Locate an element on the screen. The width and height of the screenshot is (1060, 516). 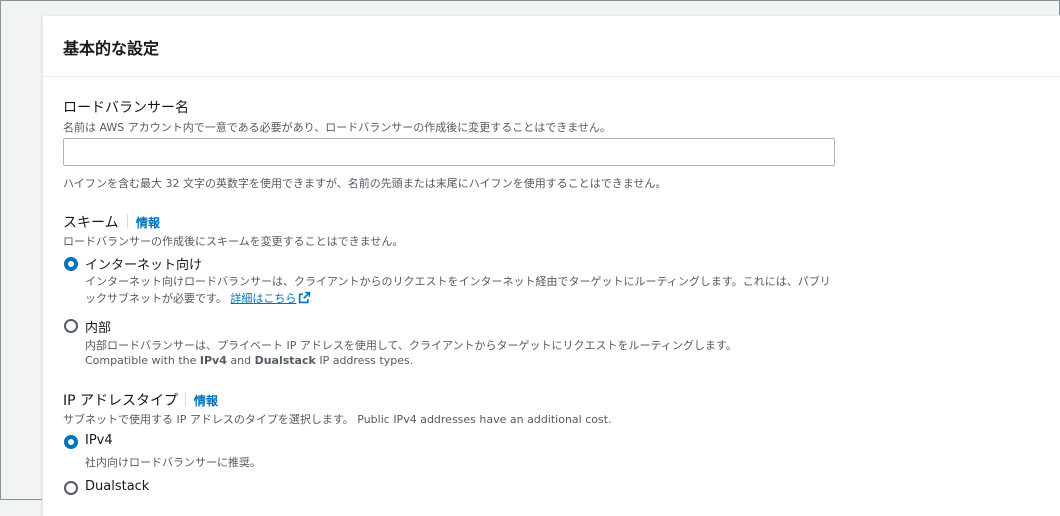
dualstack-label: Dualstack is located at coordinates (117, 486).